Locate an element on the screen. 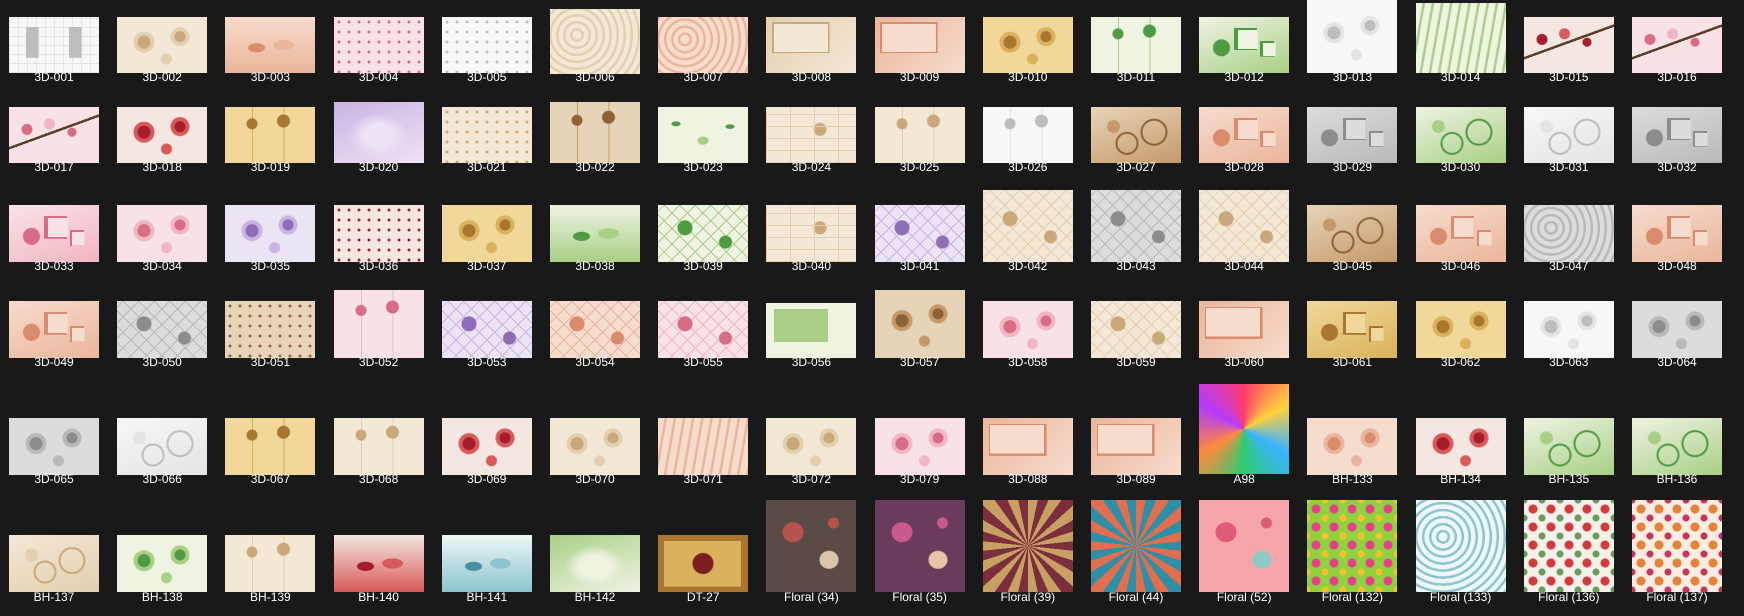 This screenshot has height=616, width=1744. thumbnail-label: 3D-059 is located at coordinates (1136, 362).